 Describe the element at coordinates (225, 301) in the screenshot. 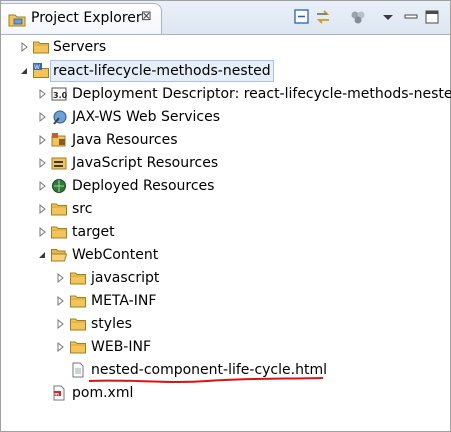

I see `tree-item: META-INF` at that location.